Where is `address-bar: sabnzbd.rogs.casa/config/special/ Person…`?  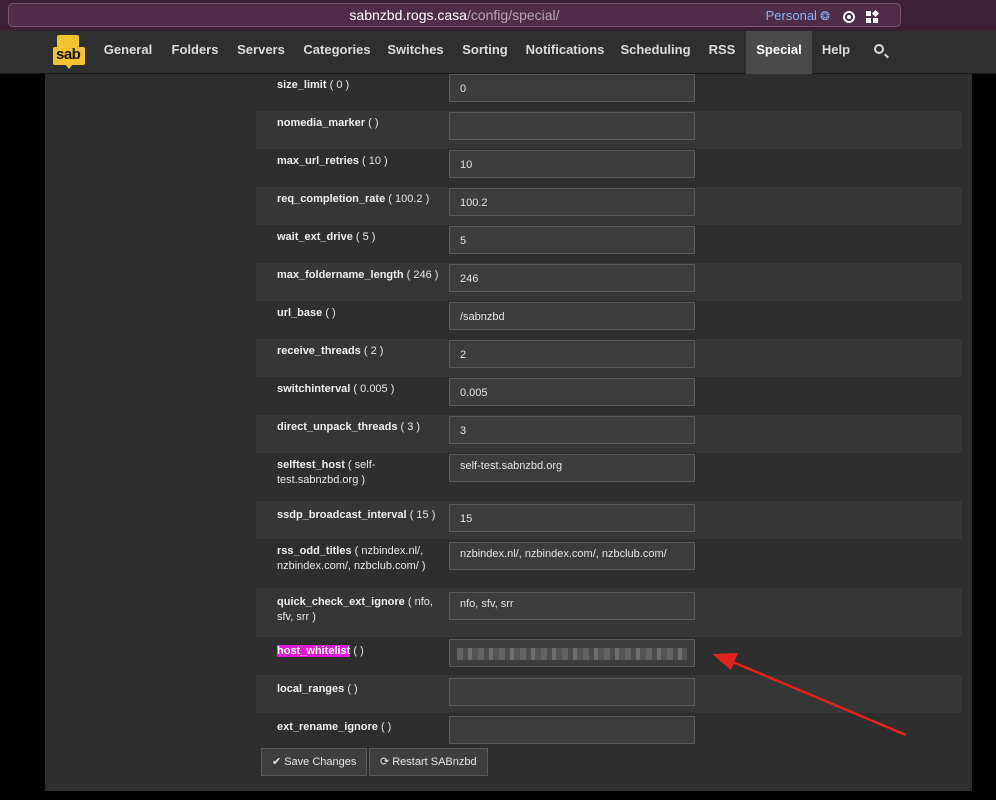 address-bar: sabnzbd.rogs.casa/config/special/ Person… is located at coordinates (454, 15).